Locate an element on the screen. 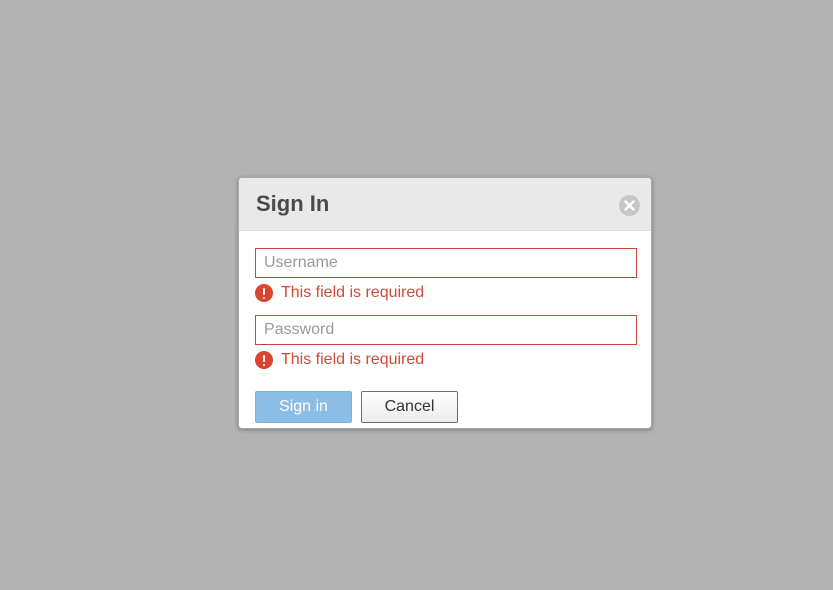 This screenshot has width=833, height=590. close-button is located at coordinates (629, 205).